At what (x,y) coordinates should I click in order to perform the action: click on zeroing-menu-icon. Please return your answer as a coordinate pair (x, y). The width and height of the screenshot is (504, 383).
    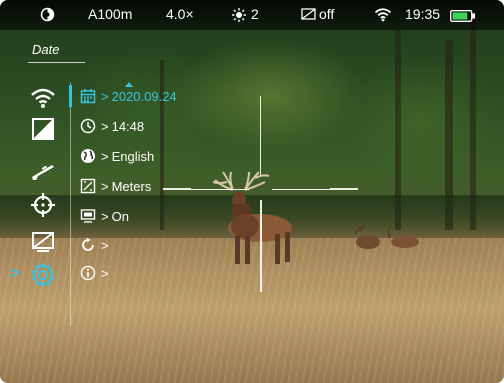
    Looking at the image, I should click on (43, 205).